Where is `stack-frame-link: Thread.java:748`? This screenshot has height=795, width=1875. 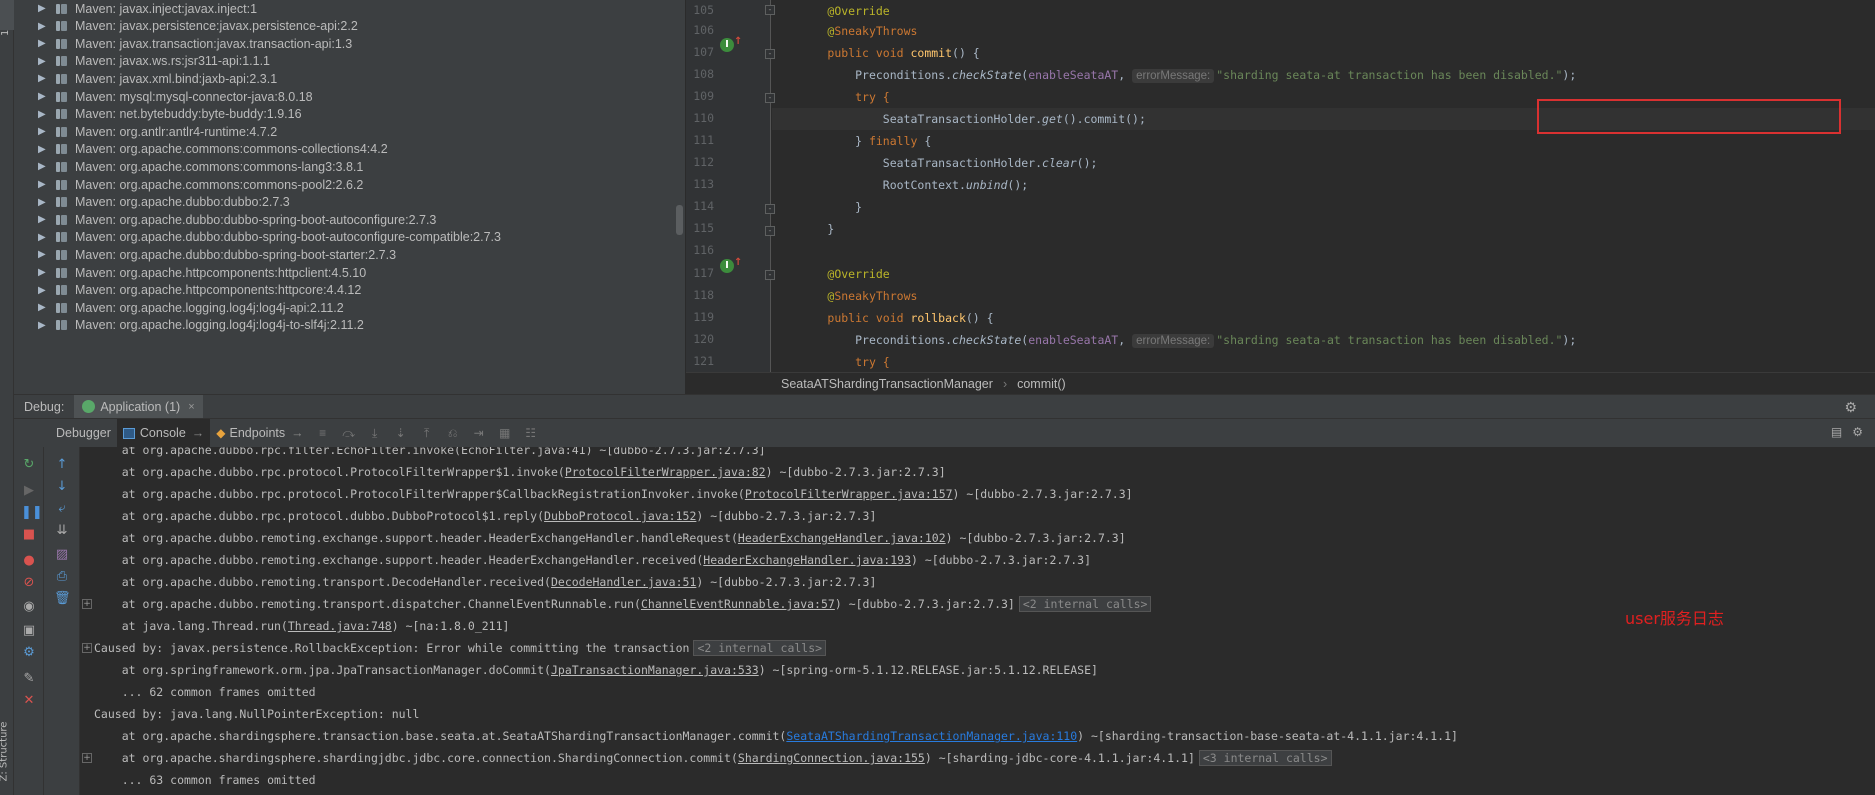
stack-frame-link: Thread.java:748 is located at coordinates (340, 626).